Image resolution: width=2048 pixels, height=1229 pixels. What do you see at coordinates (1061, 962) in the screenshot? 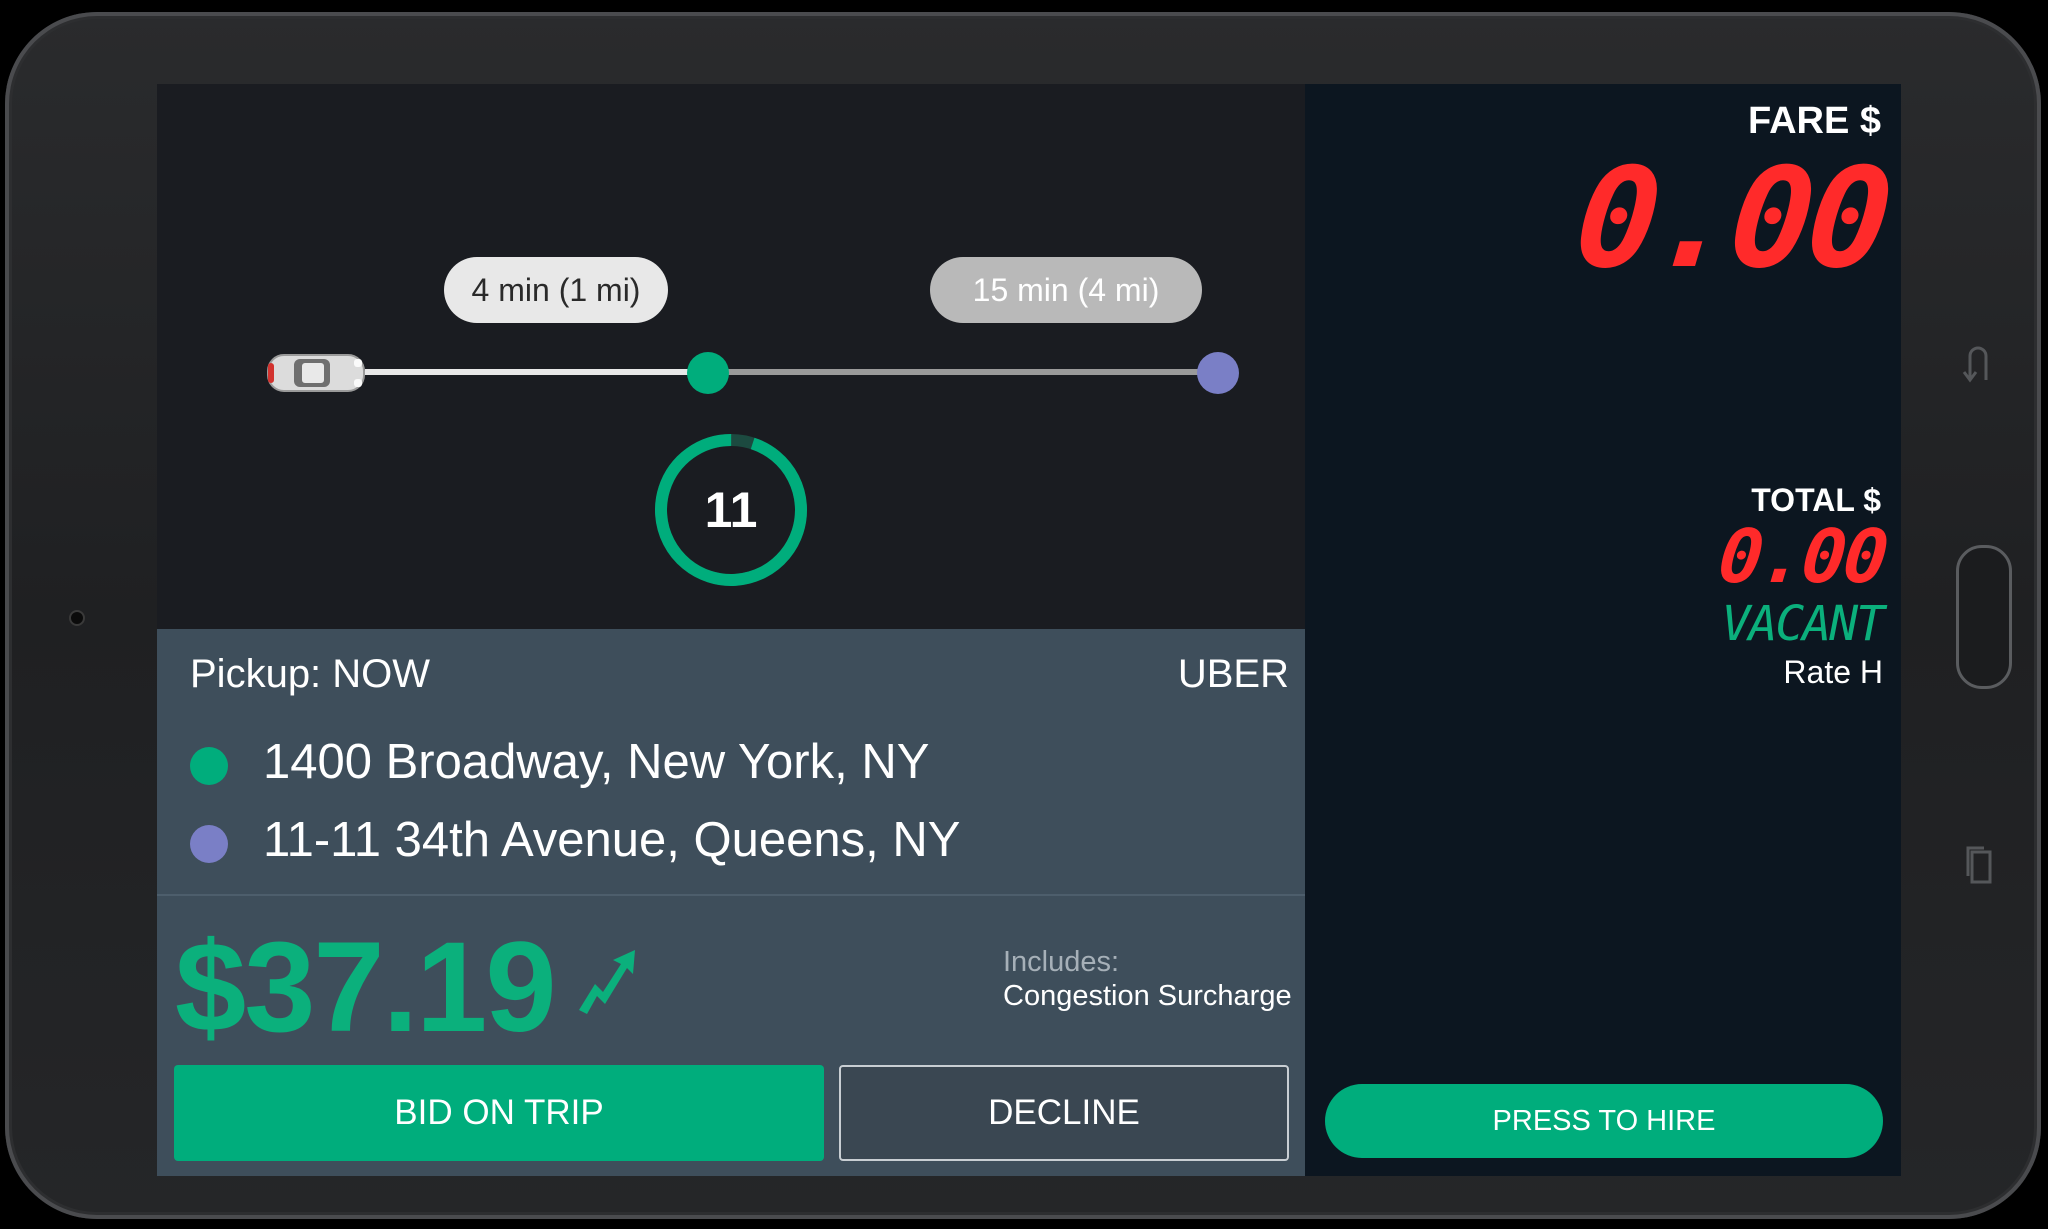
I see `includes-label: Includes:` at bounding box center [1061, 962].